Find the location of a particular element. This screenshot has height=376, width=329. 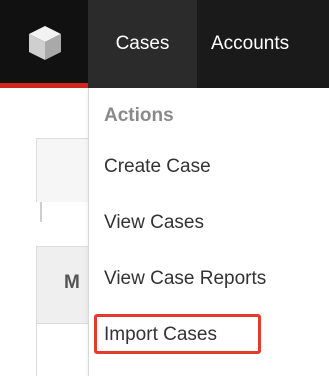

background-tab is located at coordinates (66, 170).